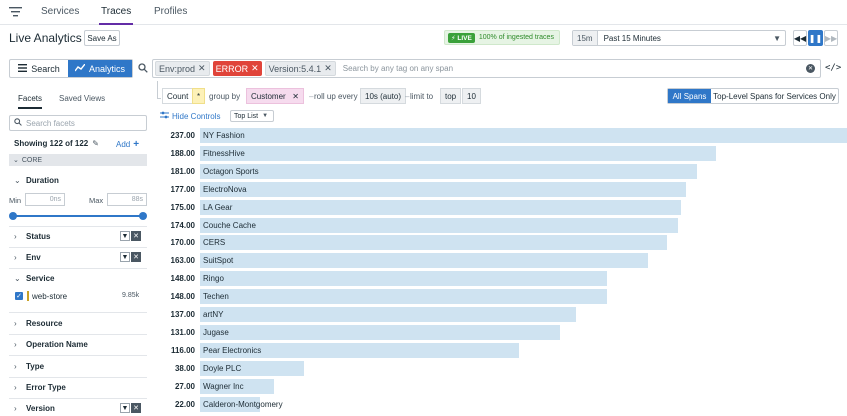 This screenshot has height=416, width=847. What do you see at coordinates (453, 38) in the screenshot?
I see `lightning-icon: ⚡` at bounding box center [453, 38].